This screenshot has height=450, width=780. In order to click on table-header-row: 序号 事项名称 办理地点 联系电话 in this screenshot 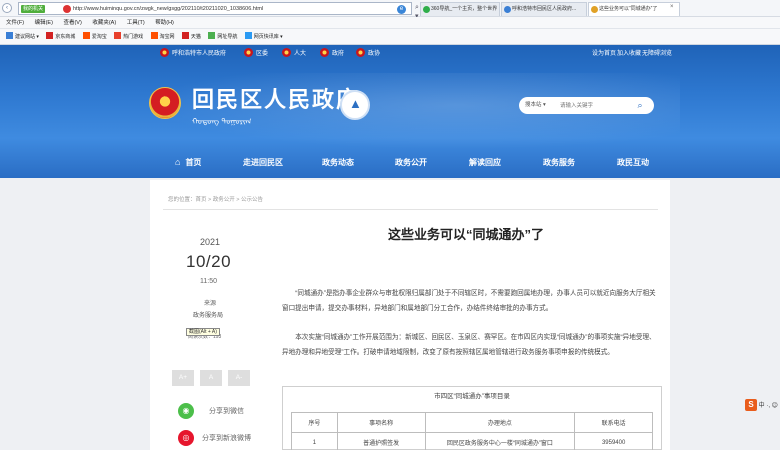, I will do `click(472, 422)`.